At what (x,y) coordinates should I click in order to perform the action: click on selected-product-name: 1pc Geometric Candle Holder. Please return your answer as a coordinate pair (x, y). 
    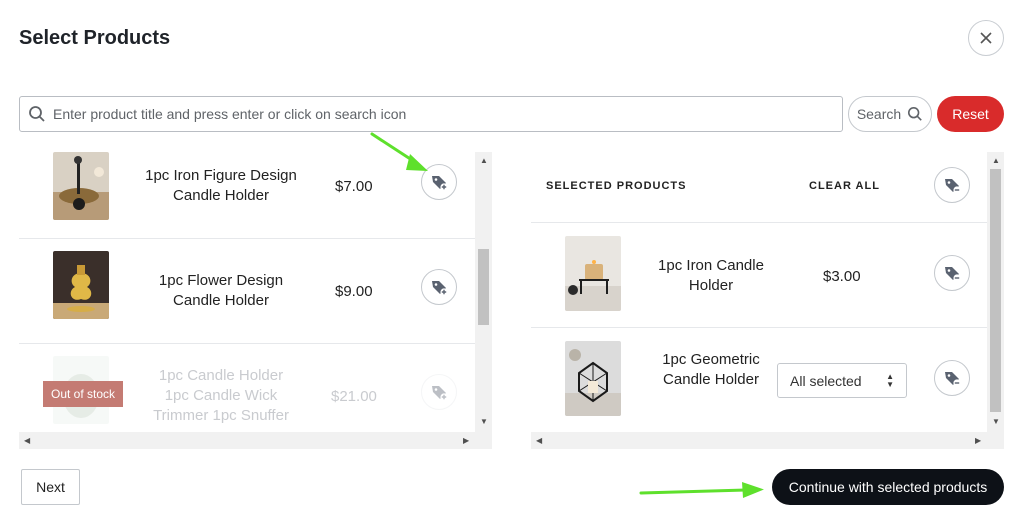
    Looking at the image, I should click on (711, 369).